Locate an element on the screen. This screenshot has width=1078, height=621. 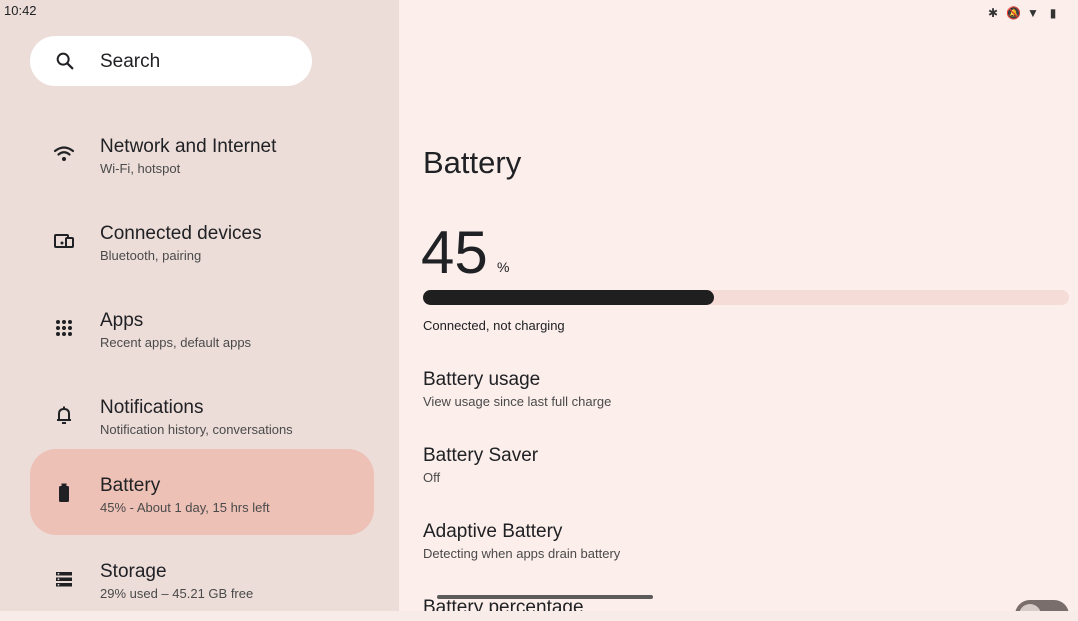
sidebar-item-subtitle: Notification history, conversations is located at coordinates (196, 429).